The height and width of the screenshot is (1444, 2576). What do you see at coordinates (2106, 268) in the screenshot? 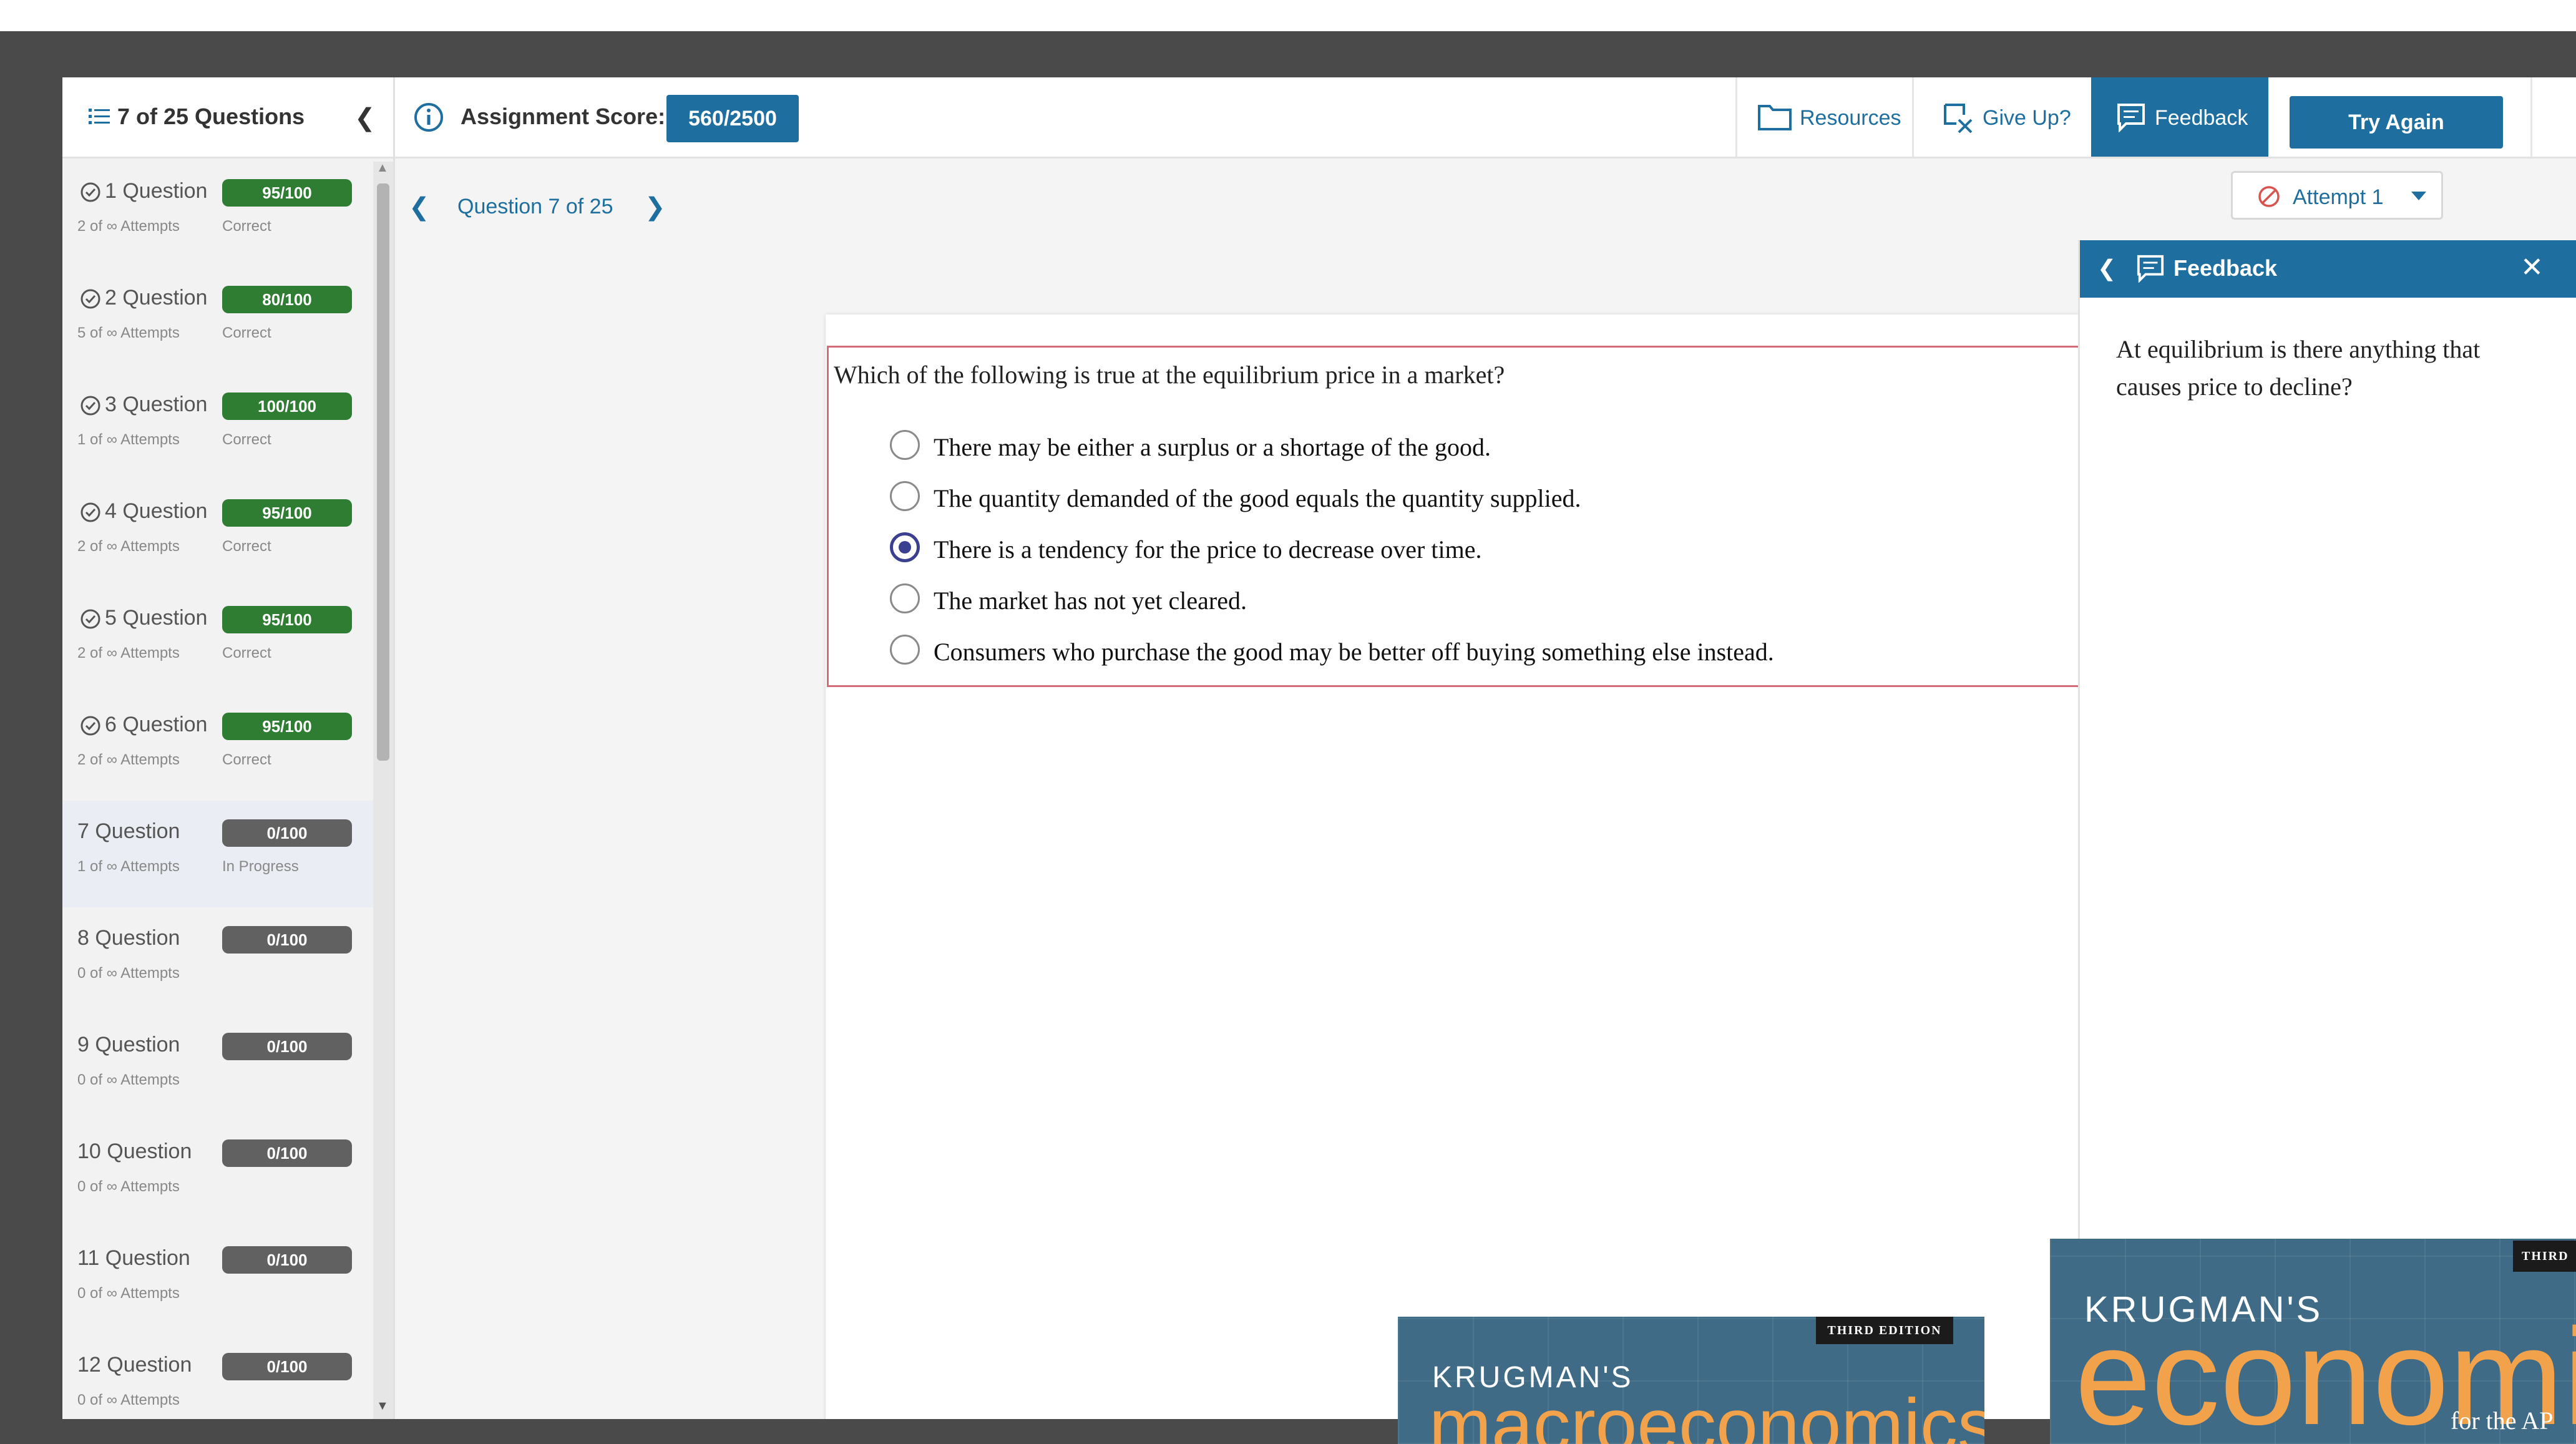
I see `chevron-left-icon: ❮` at bounding box center [2106, 268].